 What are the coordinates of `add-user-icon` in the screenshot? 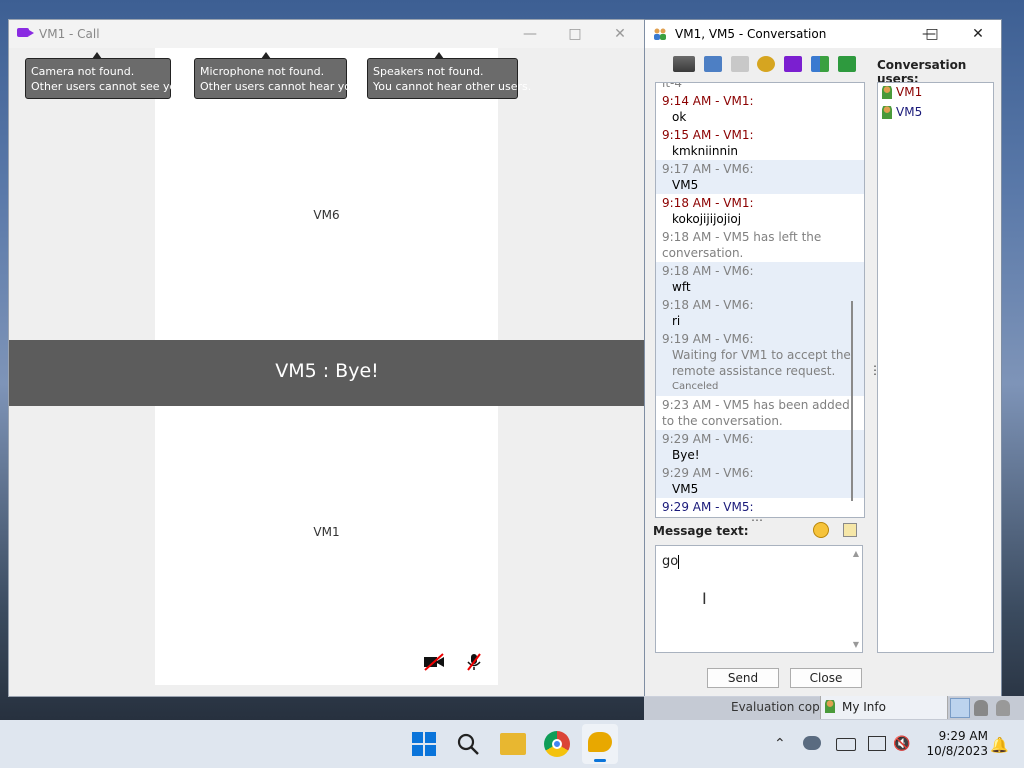 It's located at (820, 64).